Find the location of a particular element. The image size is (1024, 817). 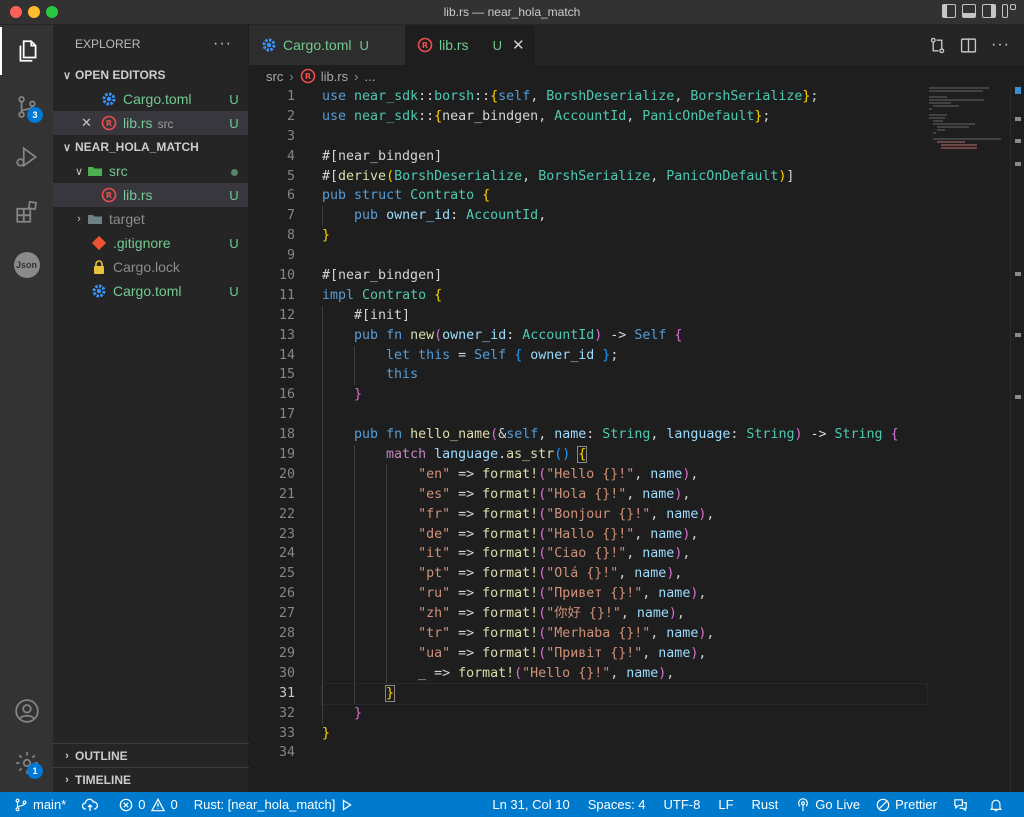

source-control-activity-button: 3 is located at coordinates (26, 107).